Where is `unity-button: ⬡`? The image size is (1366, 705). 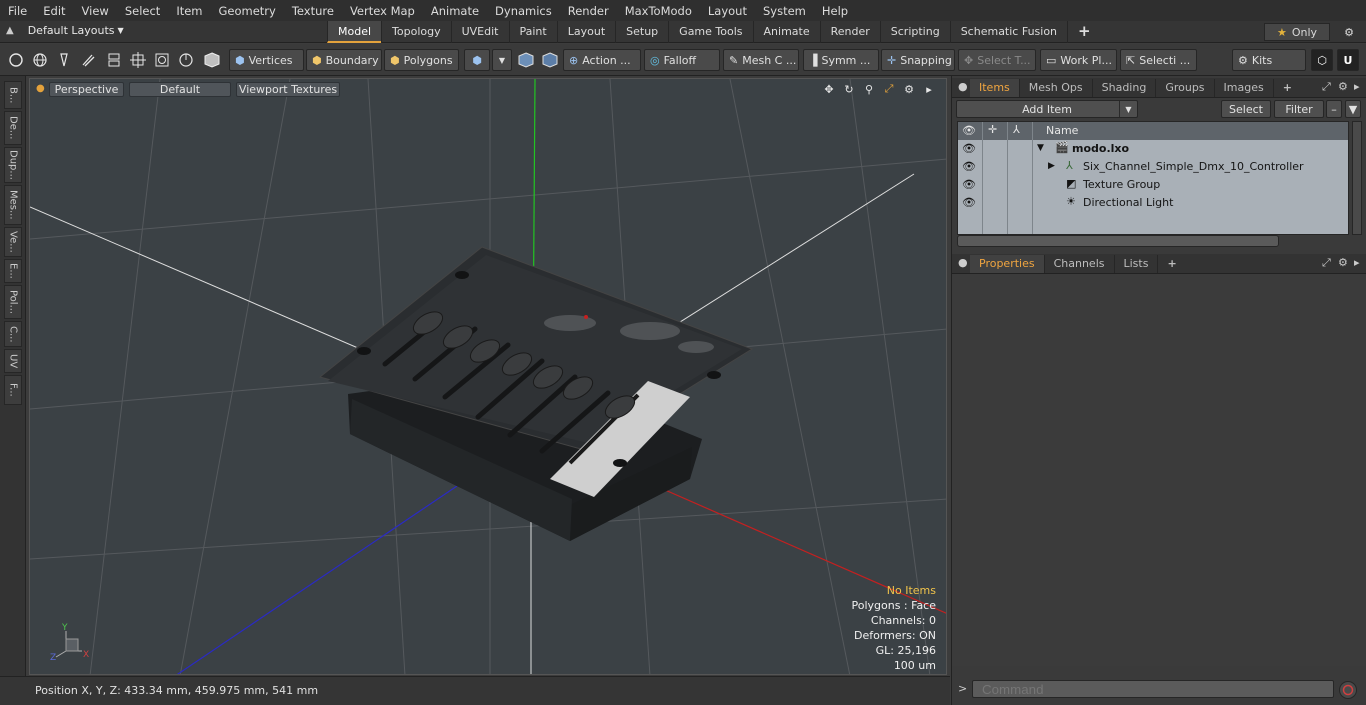
unity-button: ⬡ is located at coordinates (1322, 60).